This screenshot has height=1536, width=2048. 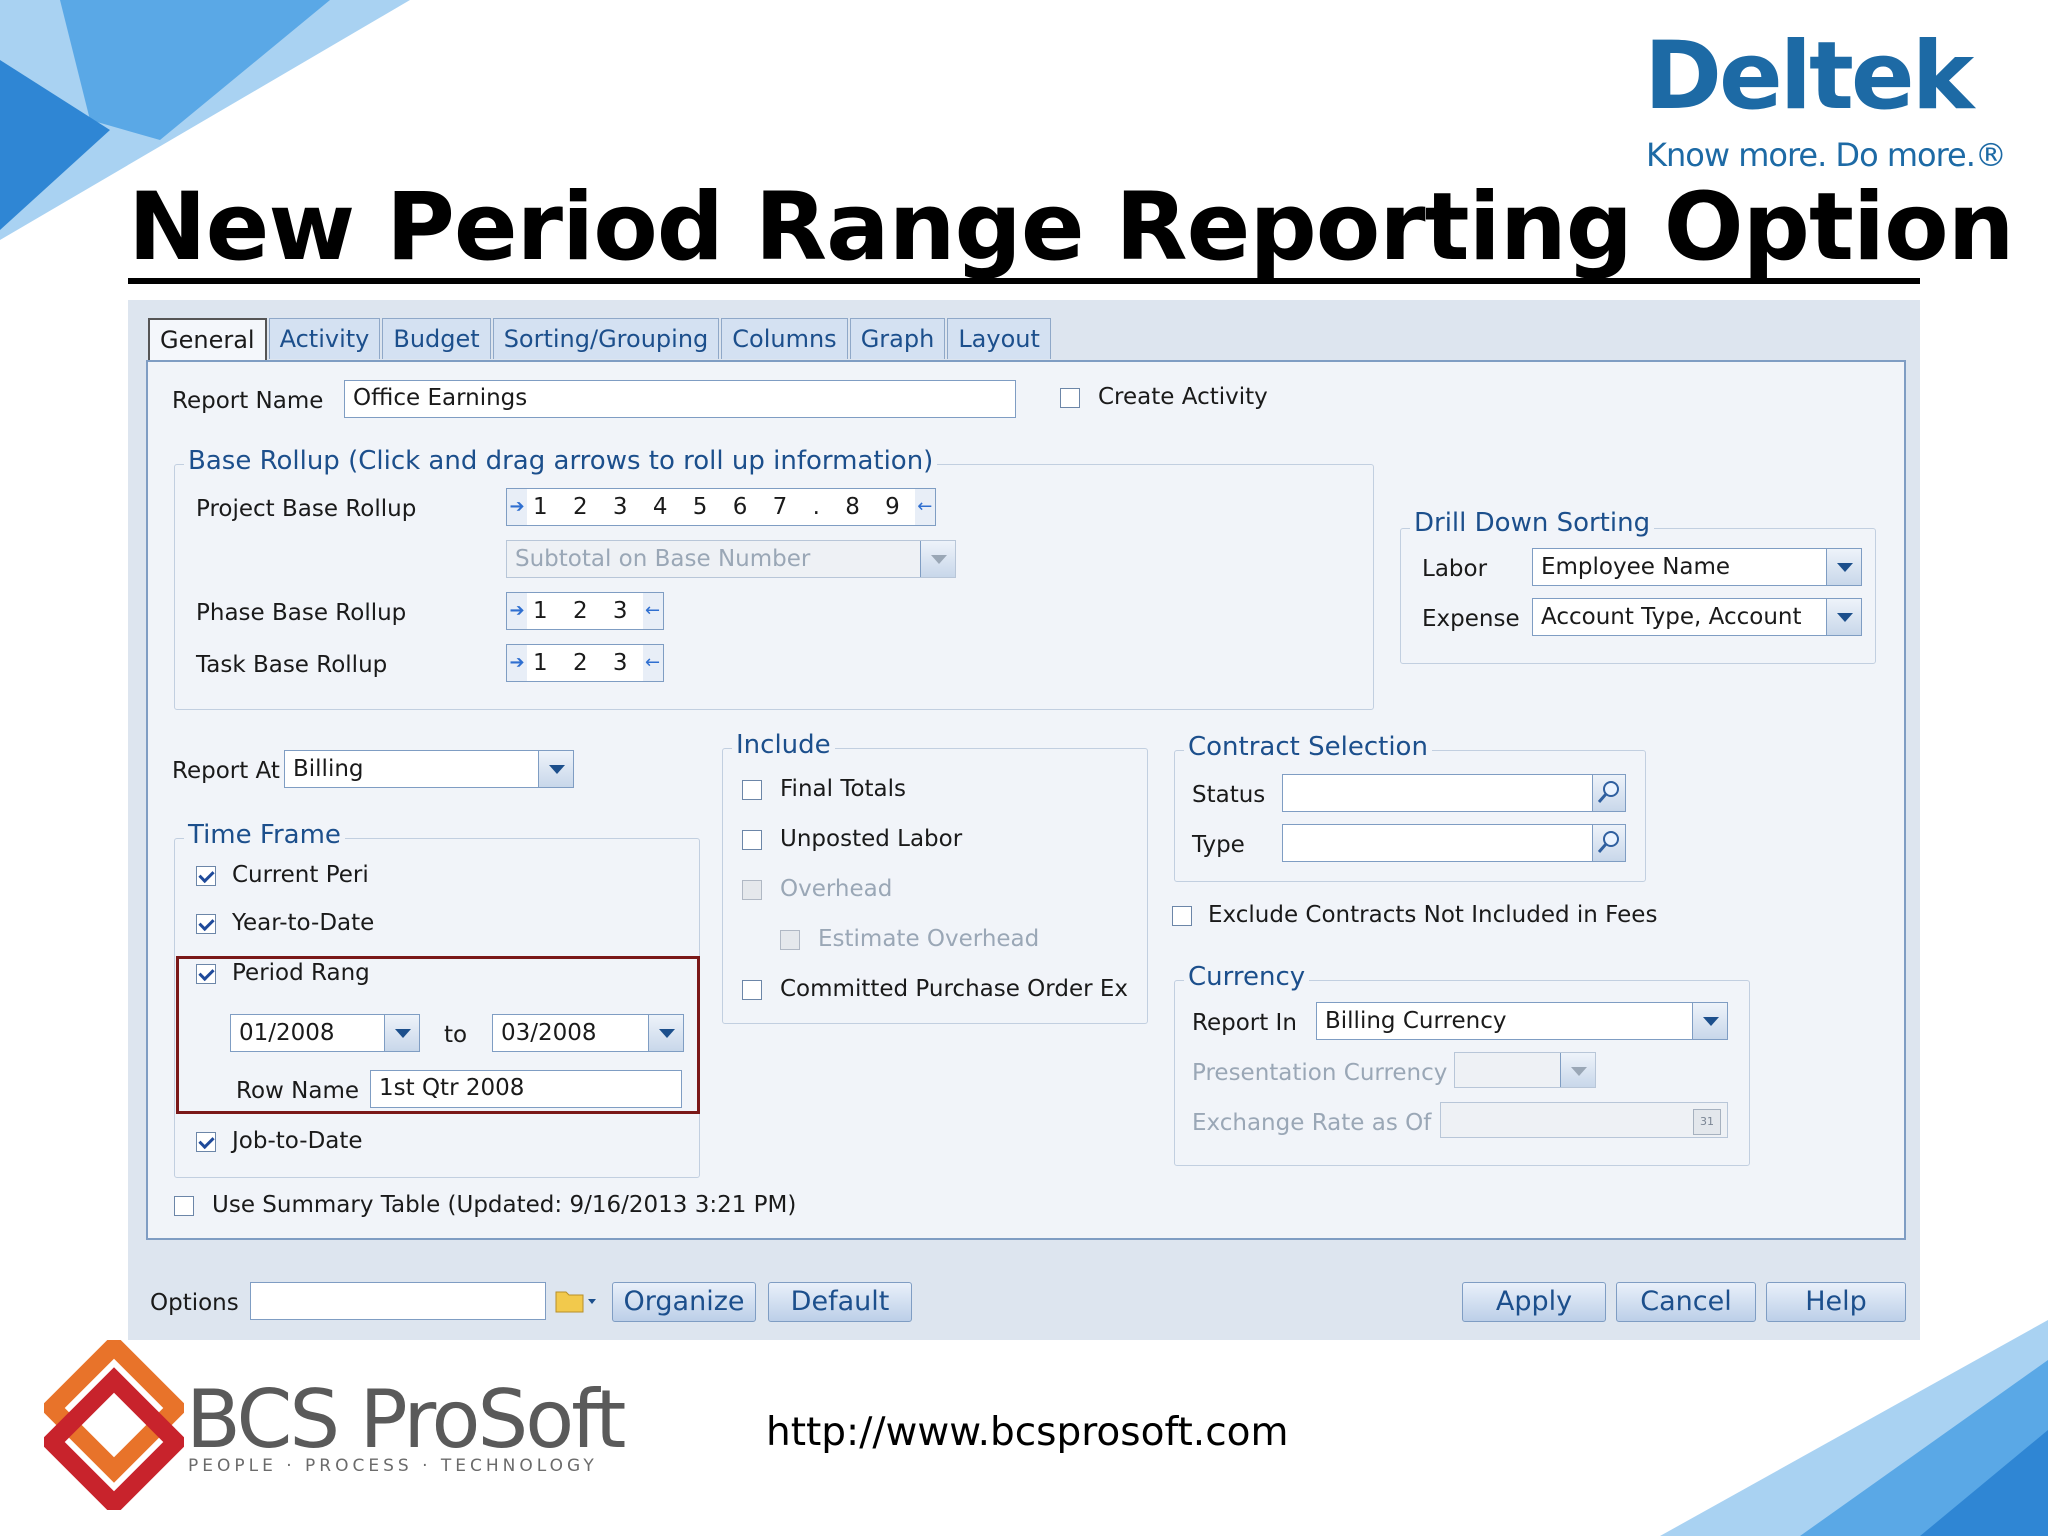 I want to click on exchange-rate-date-input: 31, so click(x=1584, y=1120).